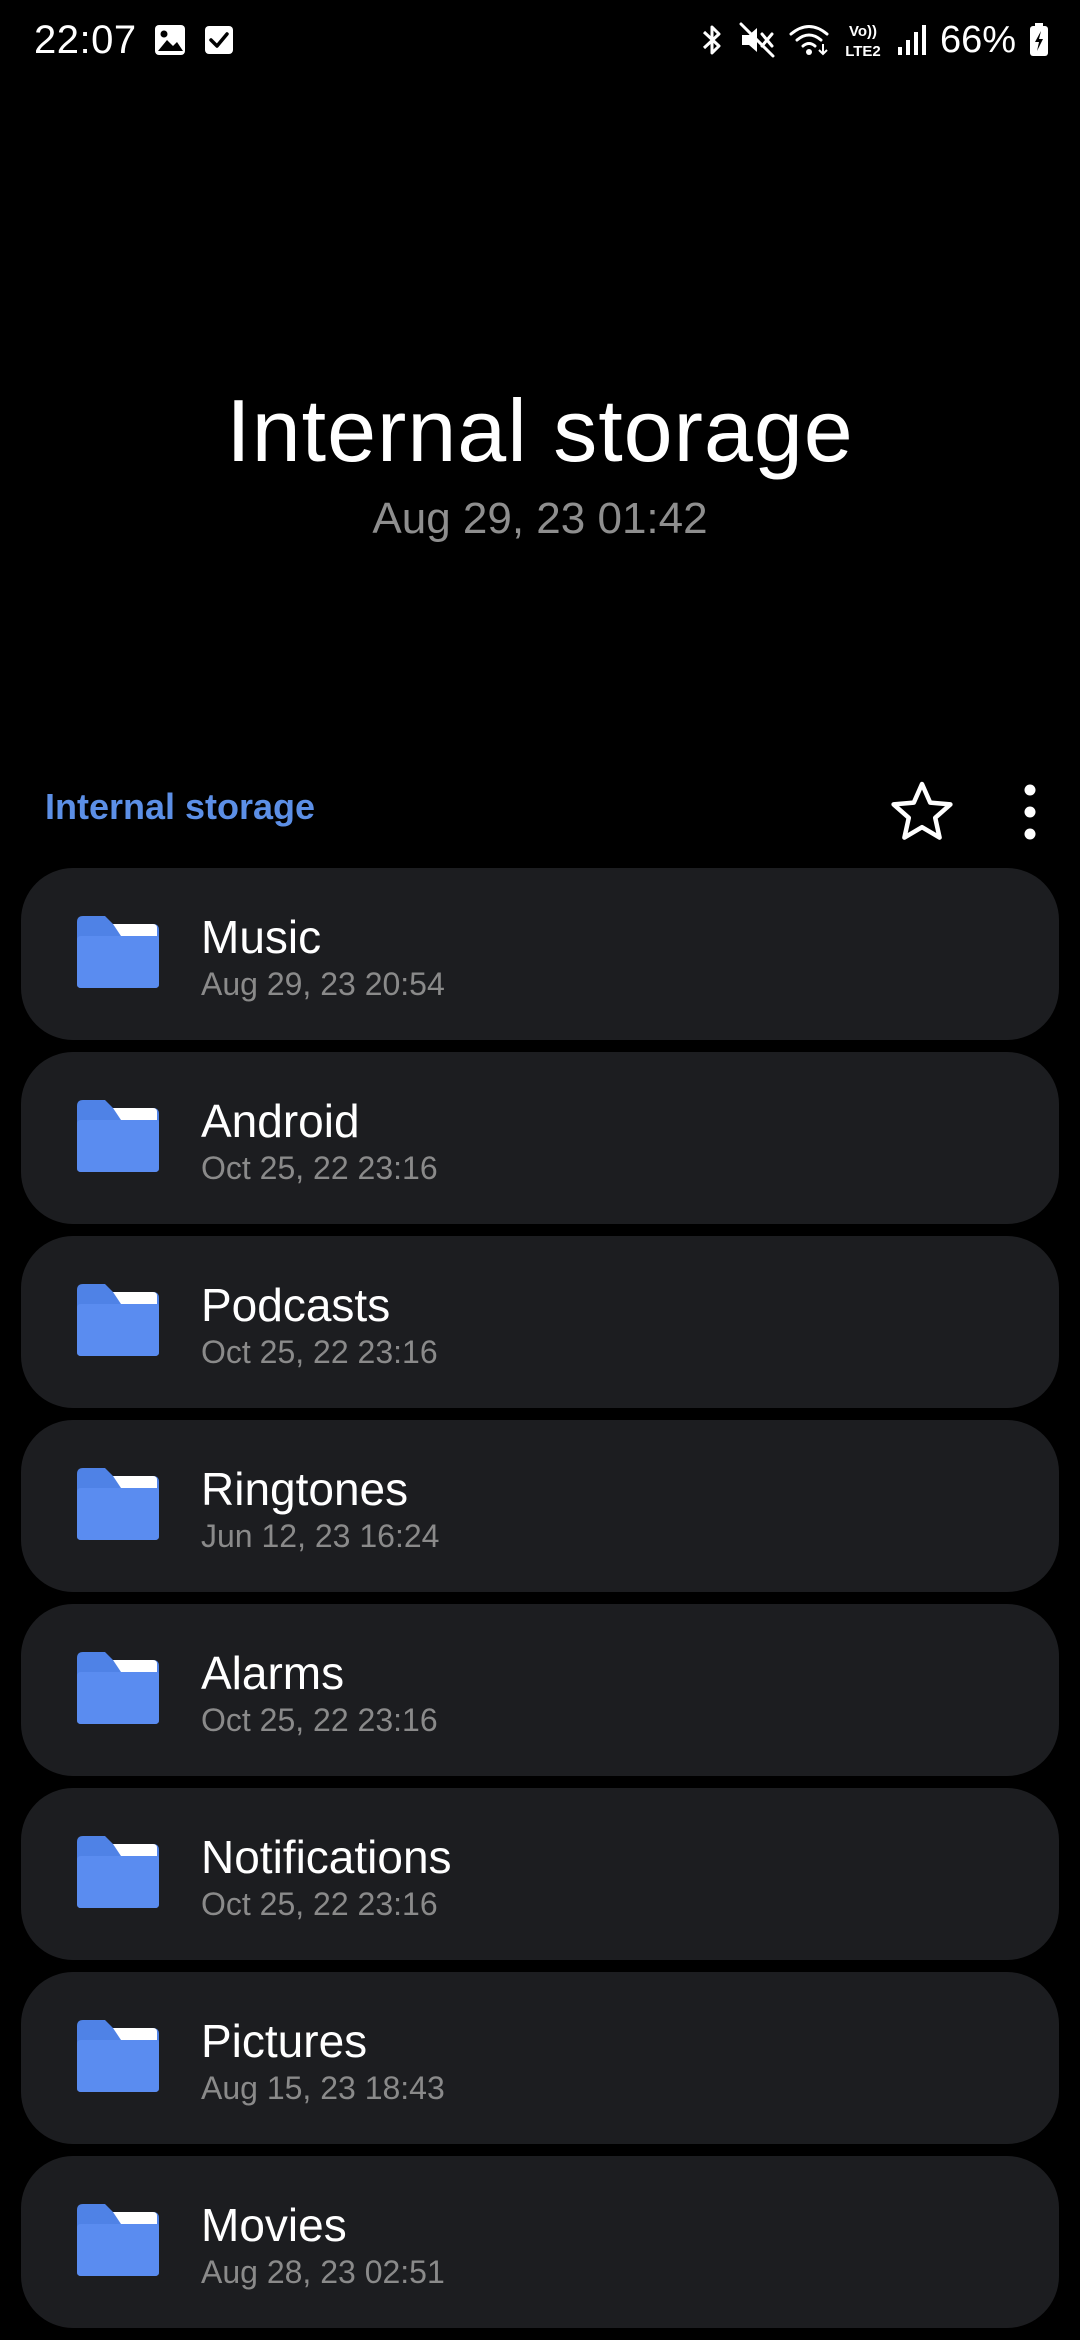 Image resolution: width=1080 pixels, height=2340 pixels. Describe the element at coordinates (326, 1857) in the screenshot. I see `folder-name: Notifications` at that location.